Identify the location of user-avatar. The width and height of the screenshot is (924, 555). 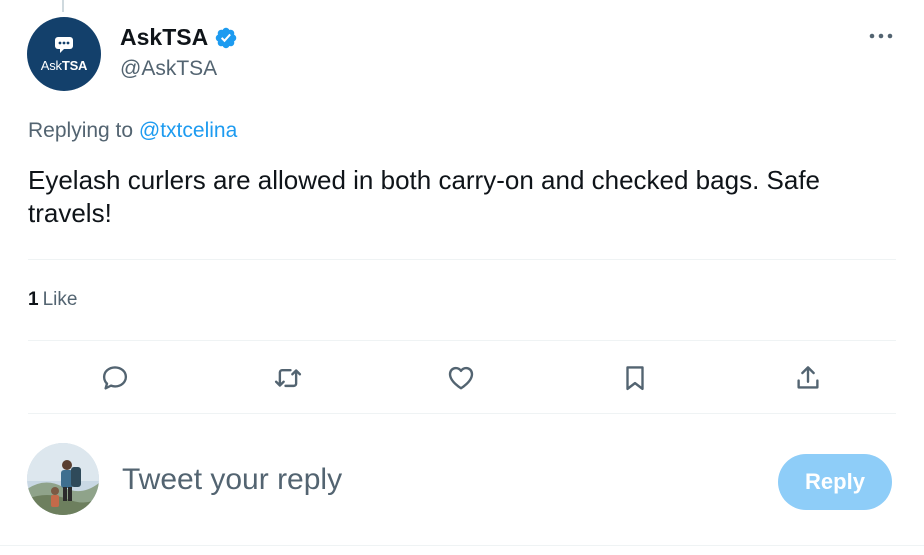
(63, 479).